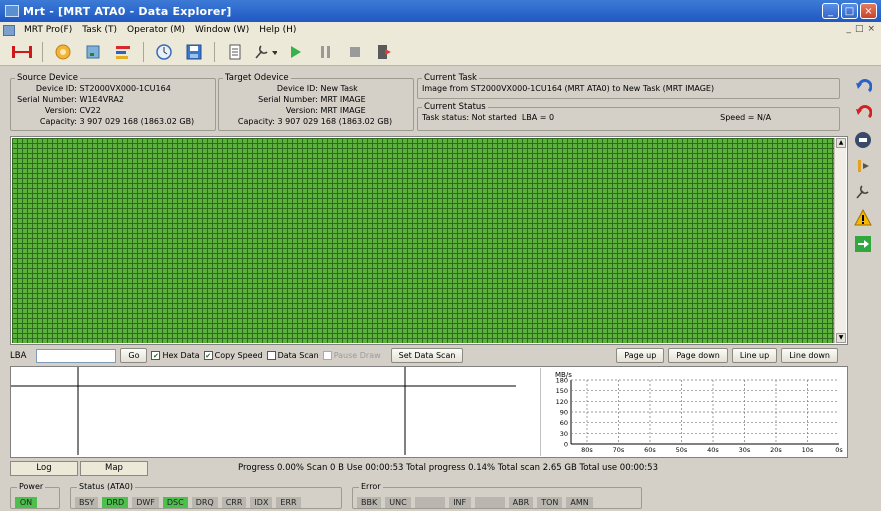  I want to click on window-controls: _ □ ×, so click(849, 11).